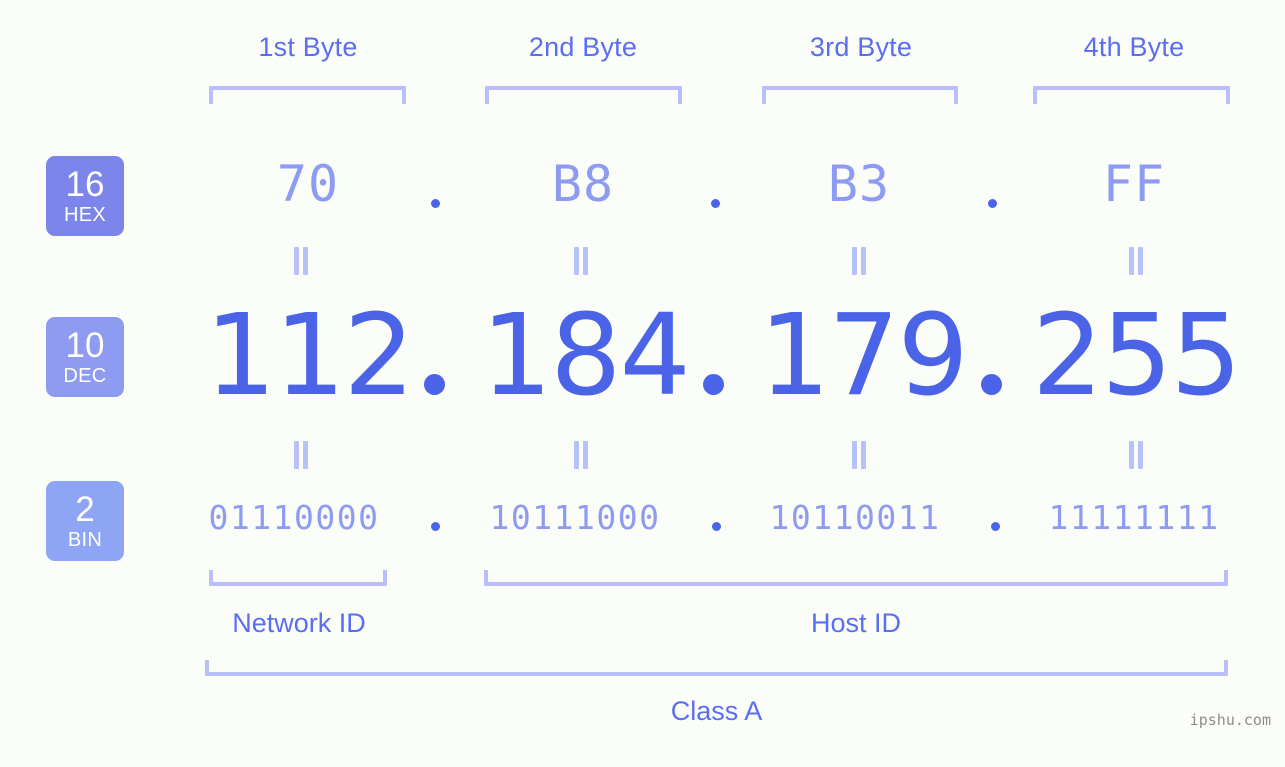 This screenshot has height=767, width=1285. Describe the element at coordinates (310, 356) in the screenshot. I see `dec-value-byte-1: 112` at that location.